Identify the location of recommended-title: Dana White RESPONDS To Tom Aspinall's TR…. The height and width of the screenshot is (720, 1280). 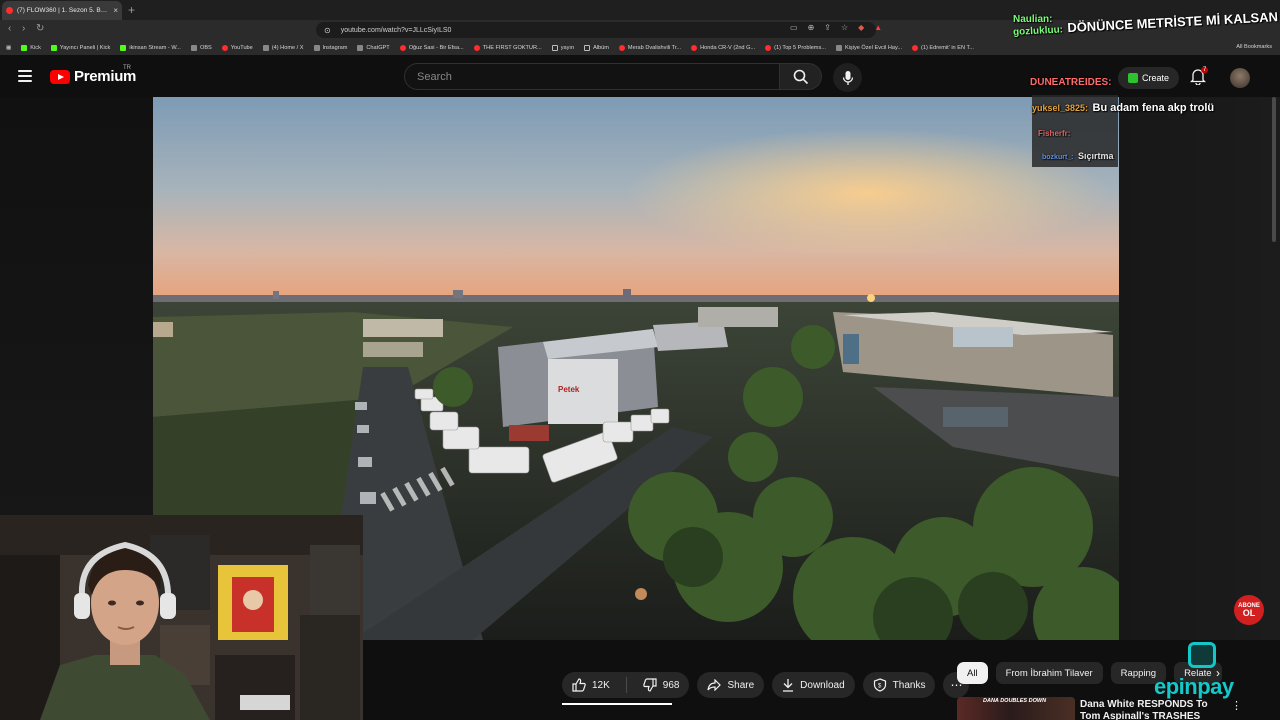
(1155, 709).